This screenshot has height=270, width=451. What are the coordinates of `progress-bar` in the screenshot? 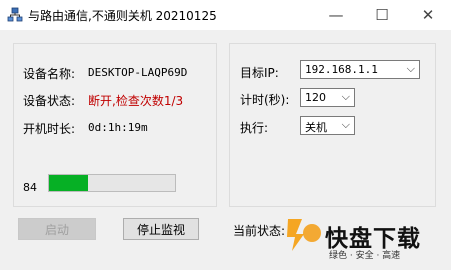 It's located at (112, 183).